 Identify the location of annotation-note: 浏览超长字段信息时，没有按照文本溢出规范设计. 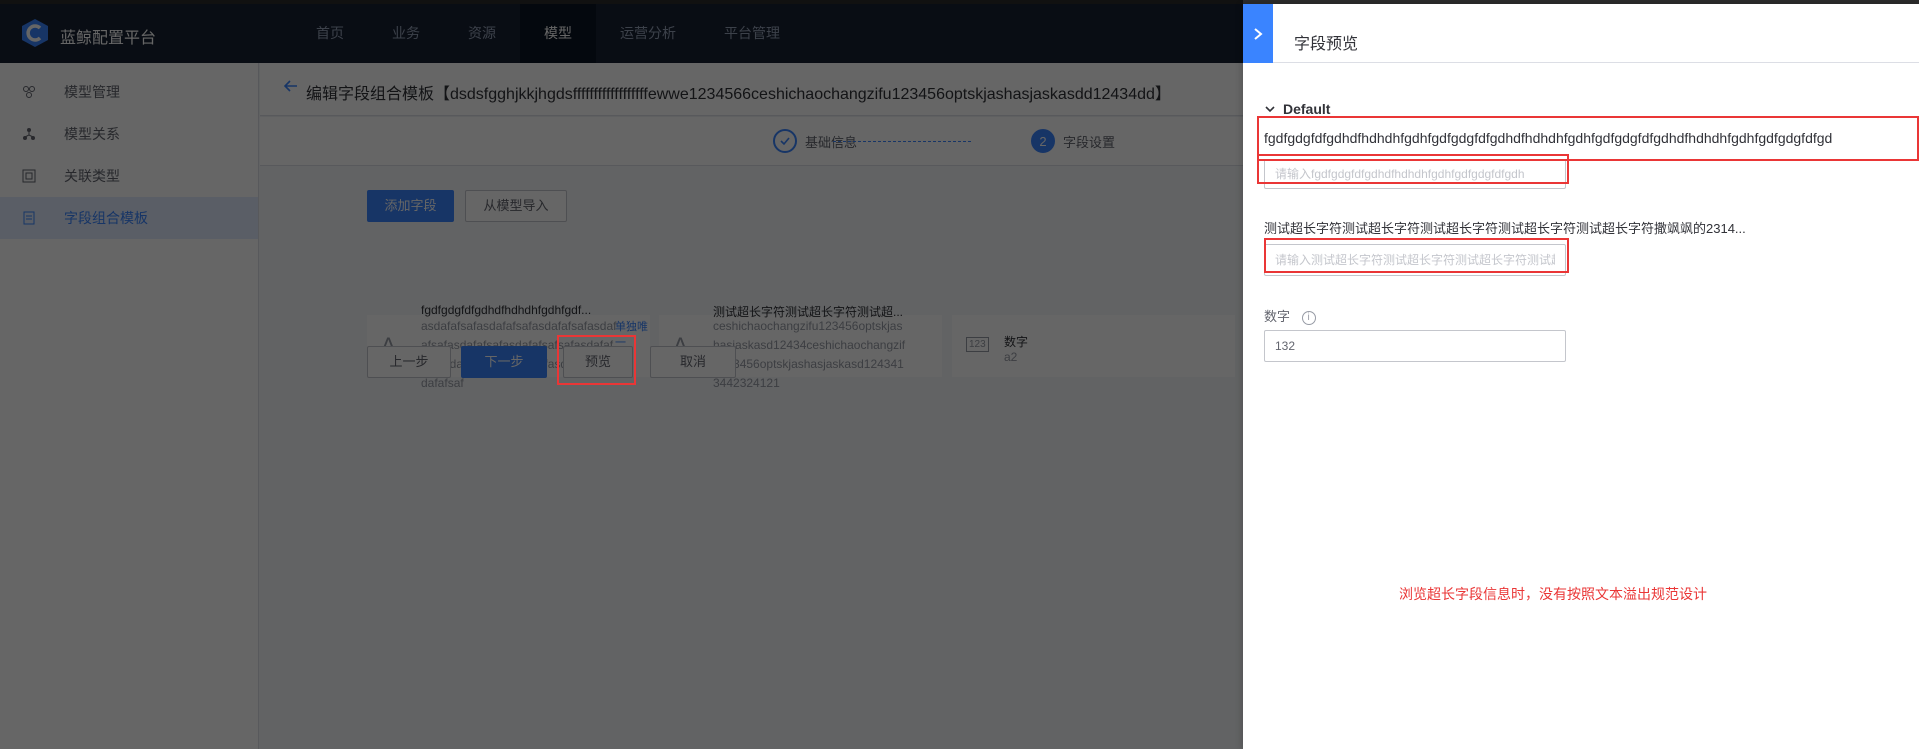
(1553, 594).